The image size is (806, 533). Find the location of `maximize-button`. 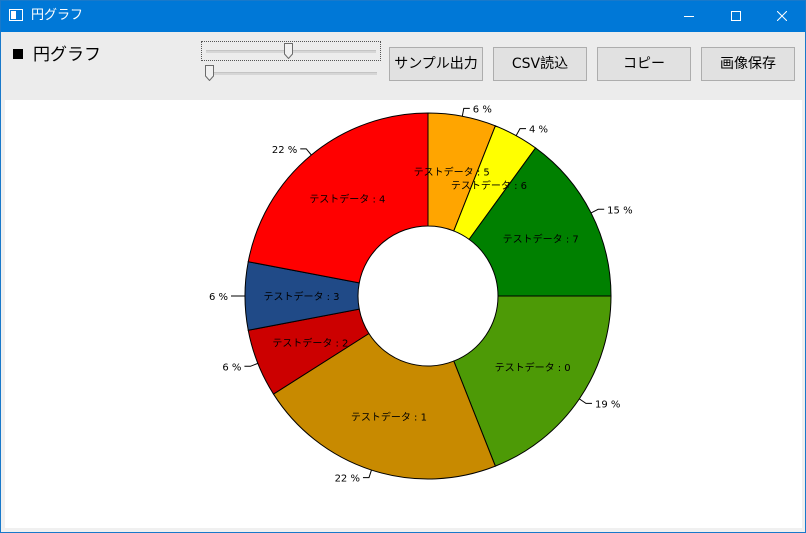

maximize-button is located at coordinates (736, 16).